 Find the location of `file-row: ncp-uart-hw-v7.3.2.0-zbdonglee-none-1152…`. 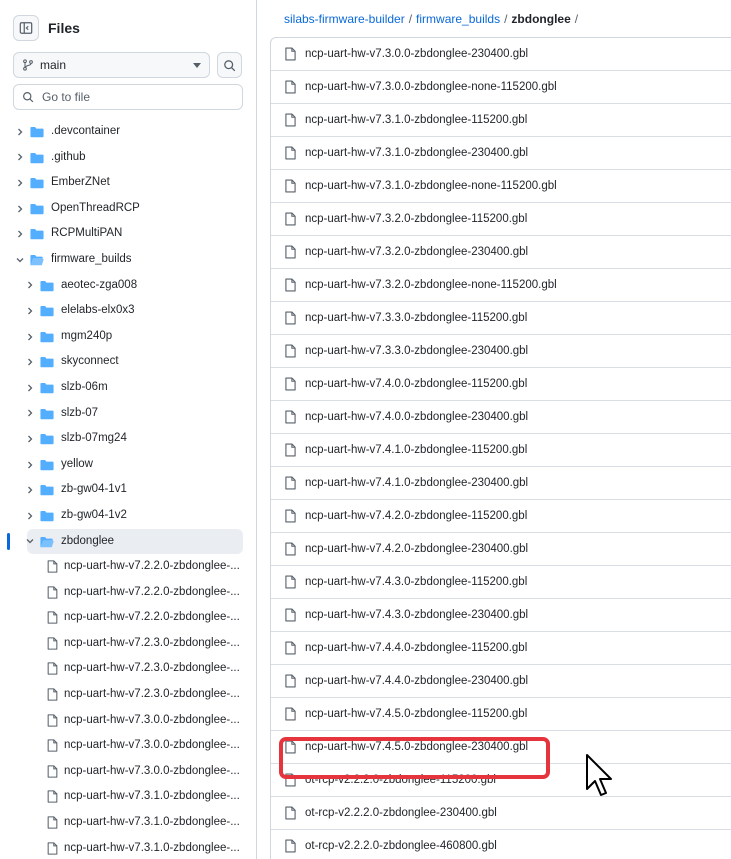

file-row: ncp-uart-hw-v7.3.2.0-zbdonglee-none-1152… is located at coordinates (501, 285).